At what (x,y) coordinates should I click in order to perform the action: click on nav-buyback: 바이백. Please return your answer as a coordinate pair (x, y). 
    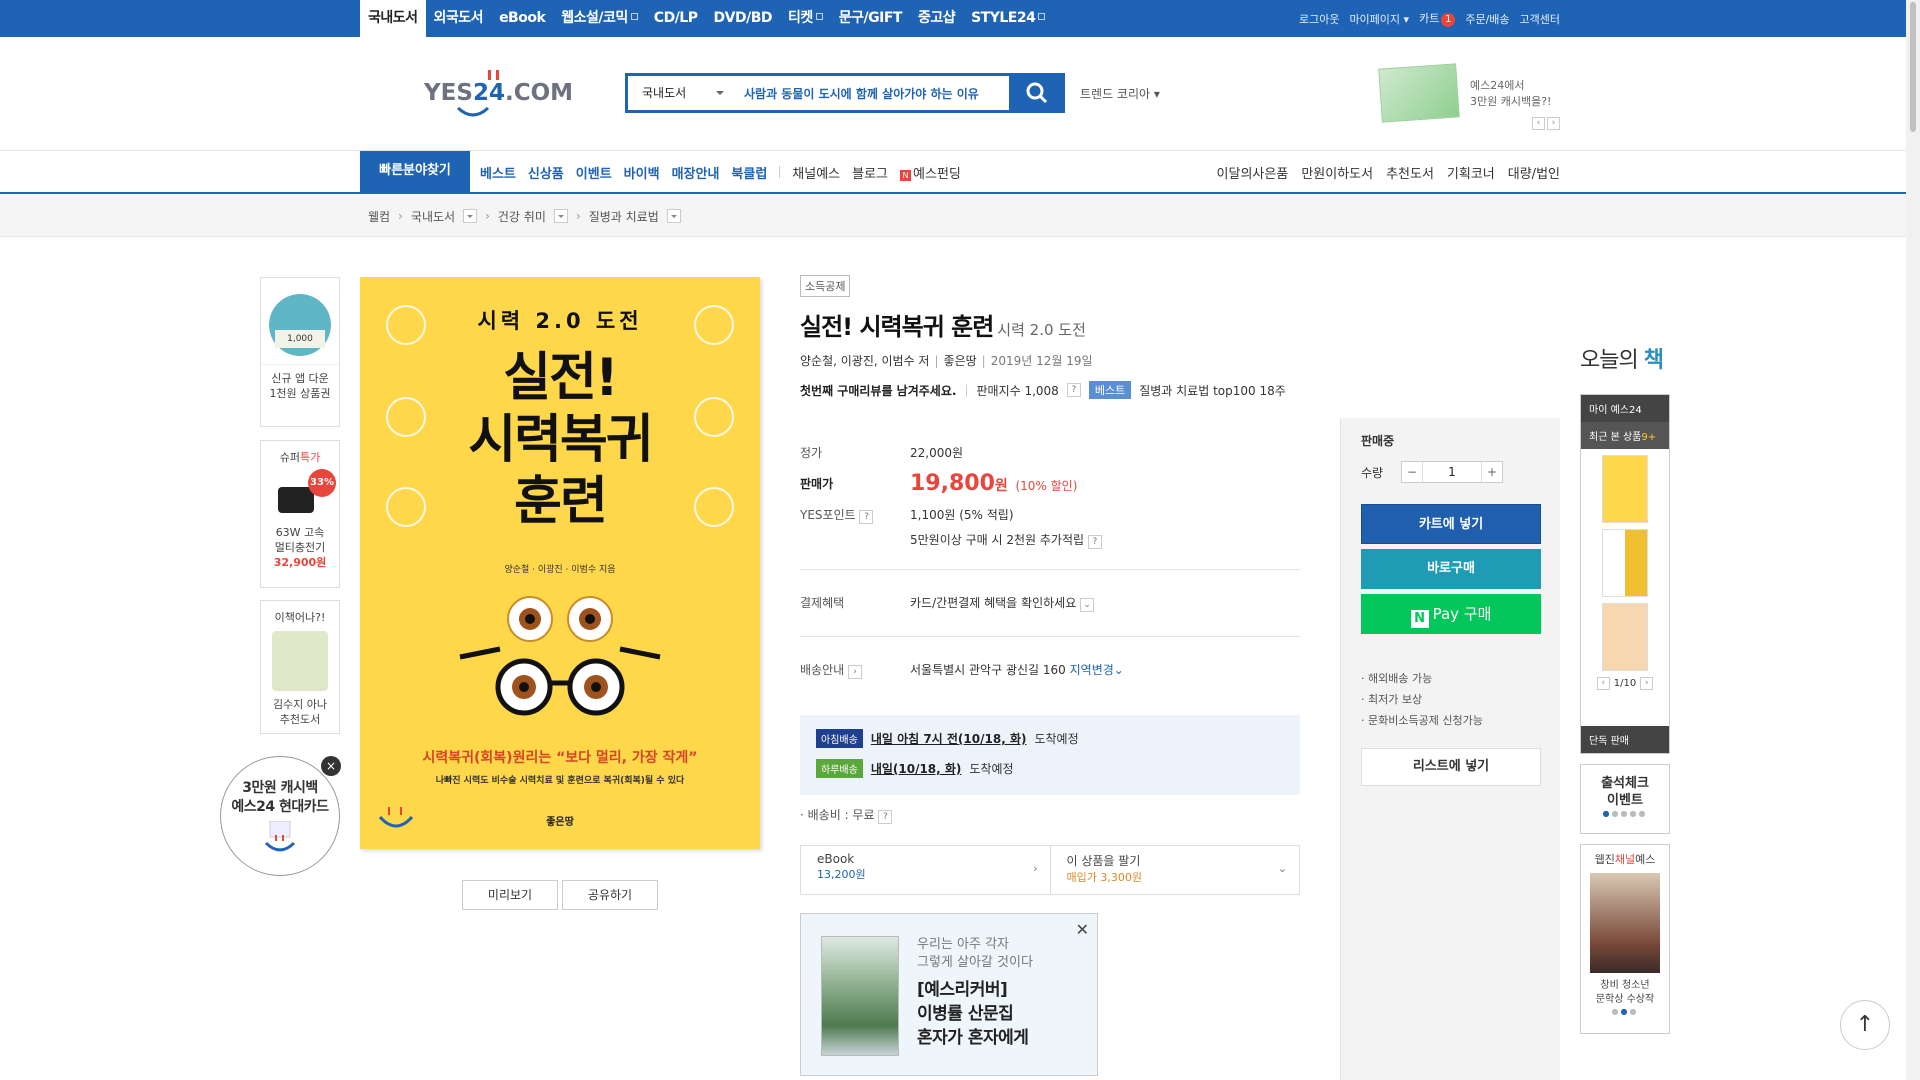
    Looking at the image, I should click on (642, 172).